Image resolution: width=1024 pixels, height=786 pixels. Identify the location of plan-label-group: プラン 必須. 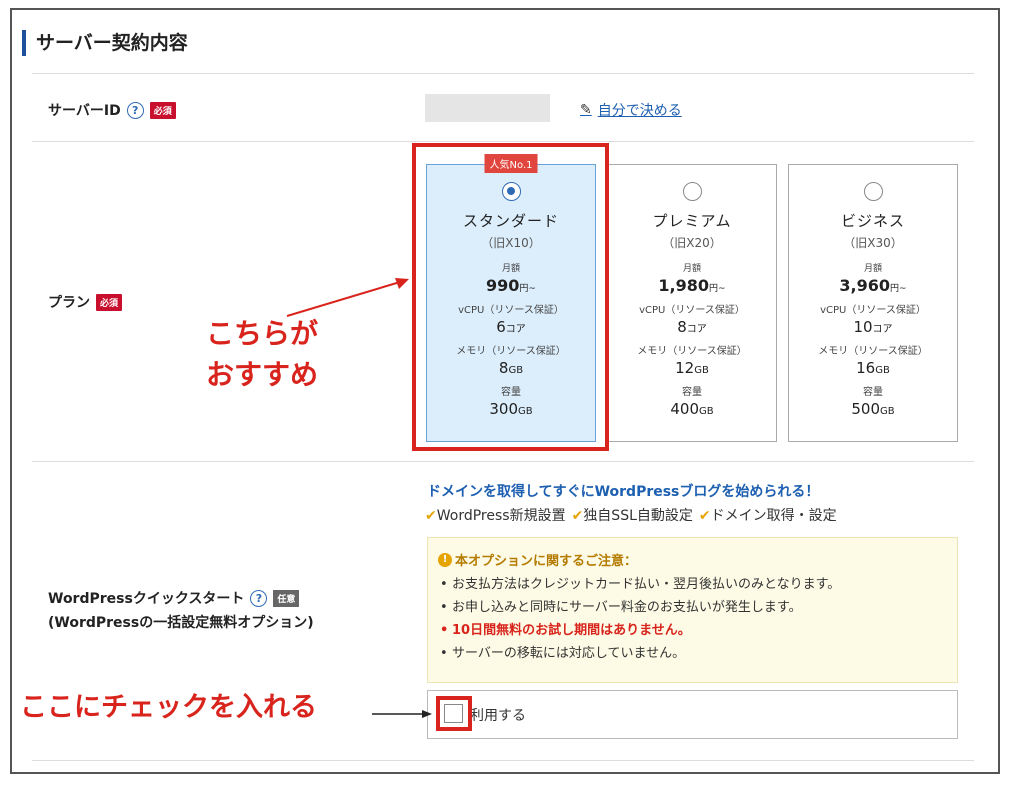
(85, 302).